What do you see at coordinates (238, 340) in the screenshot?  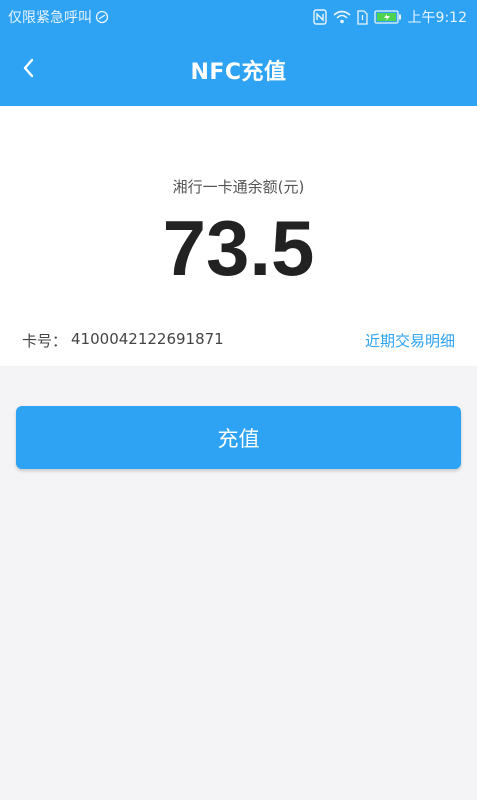 I see `card-info-row: 卡号： 4100042122691871 近期交易明细` at bounding box center [238, 340].